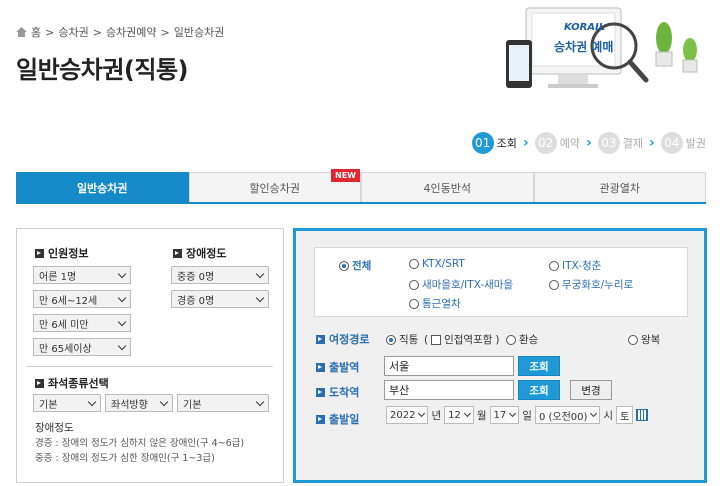  Describe the element at coordinates (199, 32) in the screenshot. I see `breadcrumb-current: 일반승차권` at that location.